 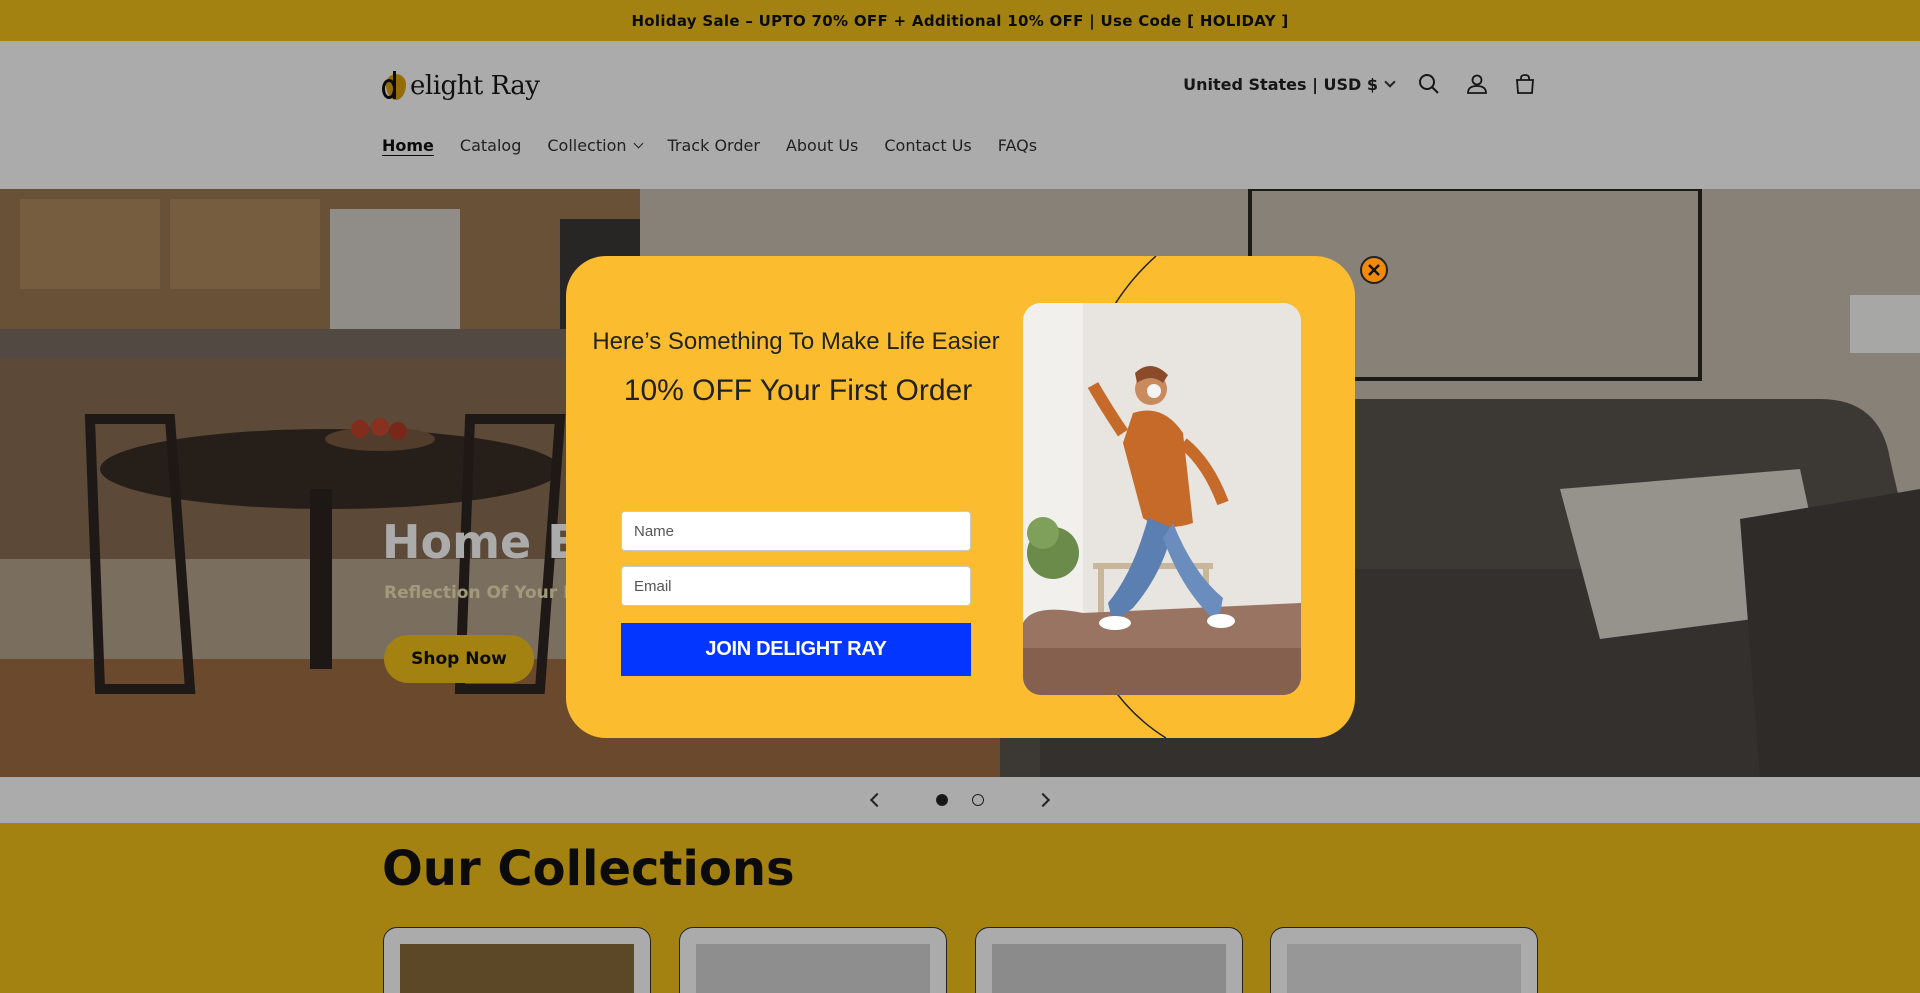 I want to click on close-icon, so click(x=1374, y=270).